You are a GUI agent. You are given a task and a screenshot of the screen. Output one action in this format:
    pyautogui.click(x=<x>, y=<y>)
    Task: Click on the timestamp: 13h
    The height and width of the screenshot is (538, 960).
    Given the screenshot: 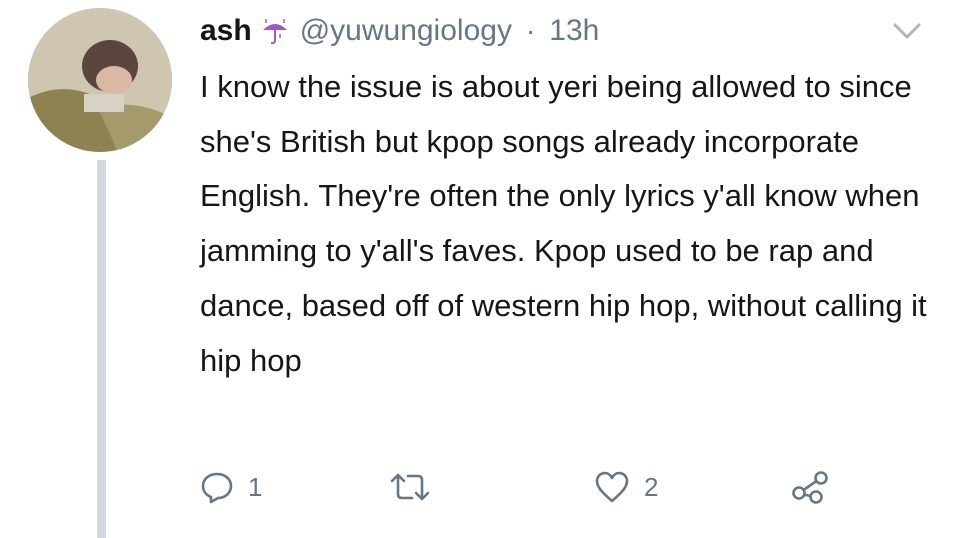 What is the action you would take?
    pyautogui.click(x=574, y=31)
    